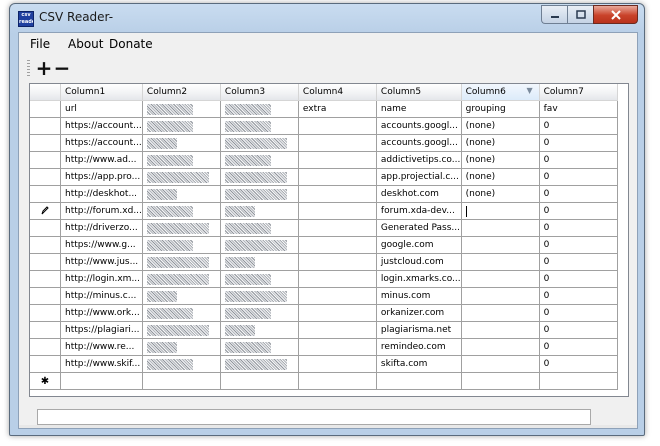 The width and height of the screenshot is (660, 446). I want to click on column-header-7: Column7, so click(578, 92).